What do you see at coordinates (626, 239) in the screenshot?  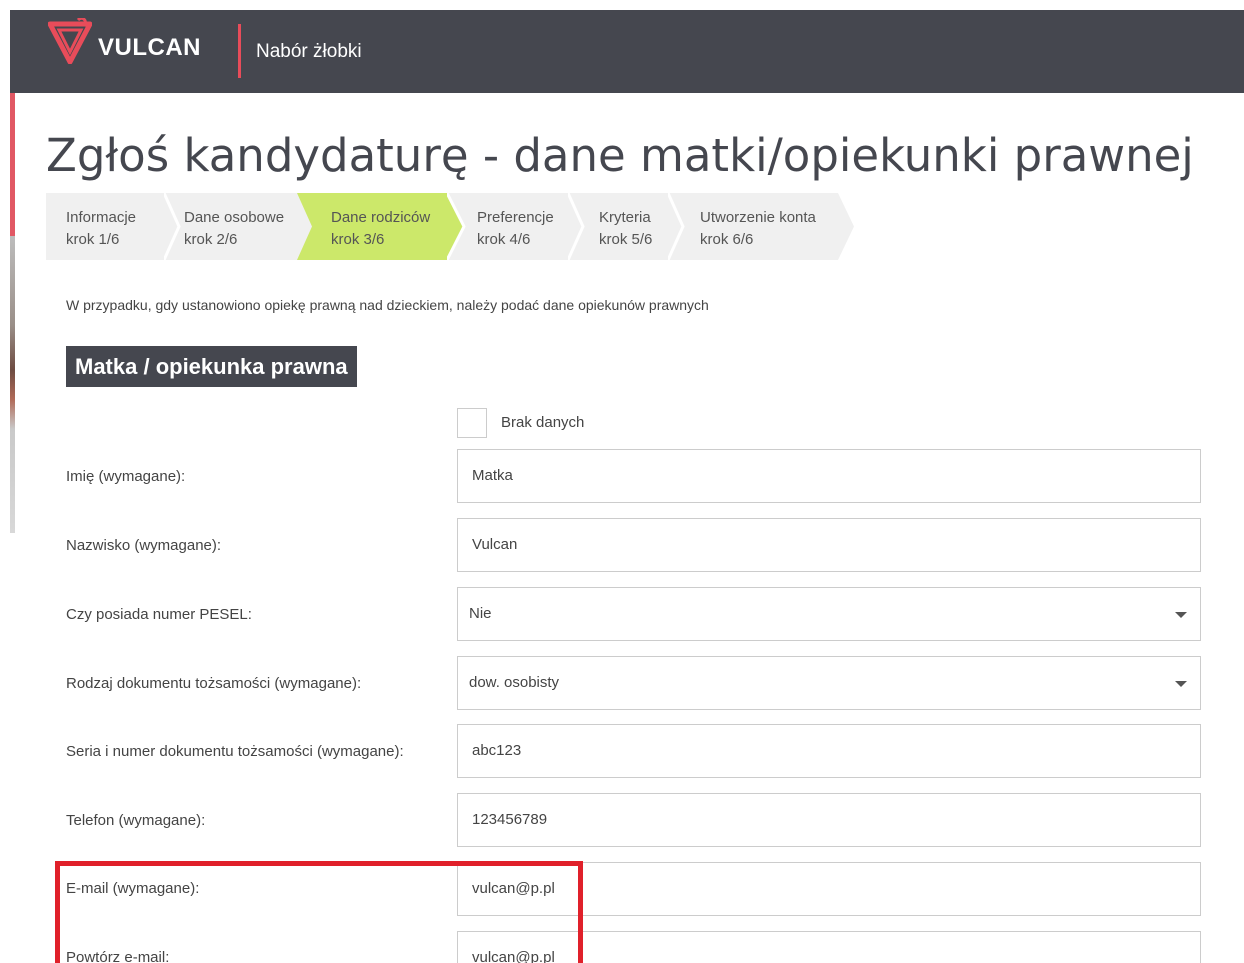 I see `step-number: krok 5/6` at bounding box center [626, 239].